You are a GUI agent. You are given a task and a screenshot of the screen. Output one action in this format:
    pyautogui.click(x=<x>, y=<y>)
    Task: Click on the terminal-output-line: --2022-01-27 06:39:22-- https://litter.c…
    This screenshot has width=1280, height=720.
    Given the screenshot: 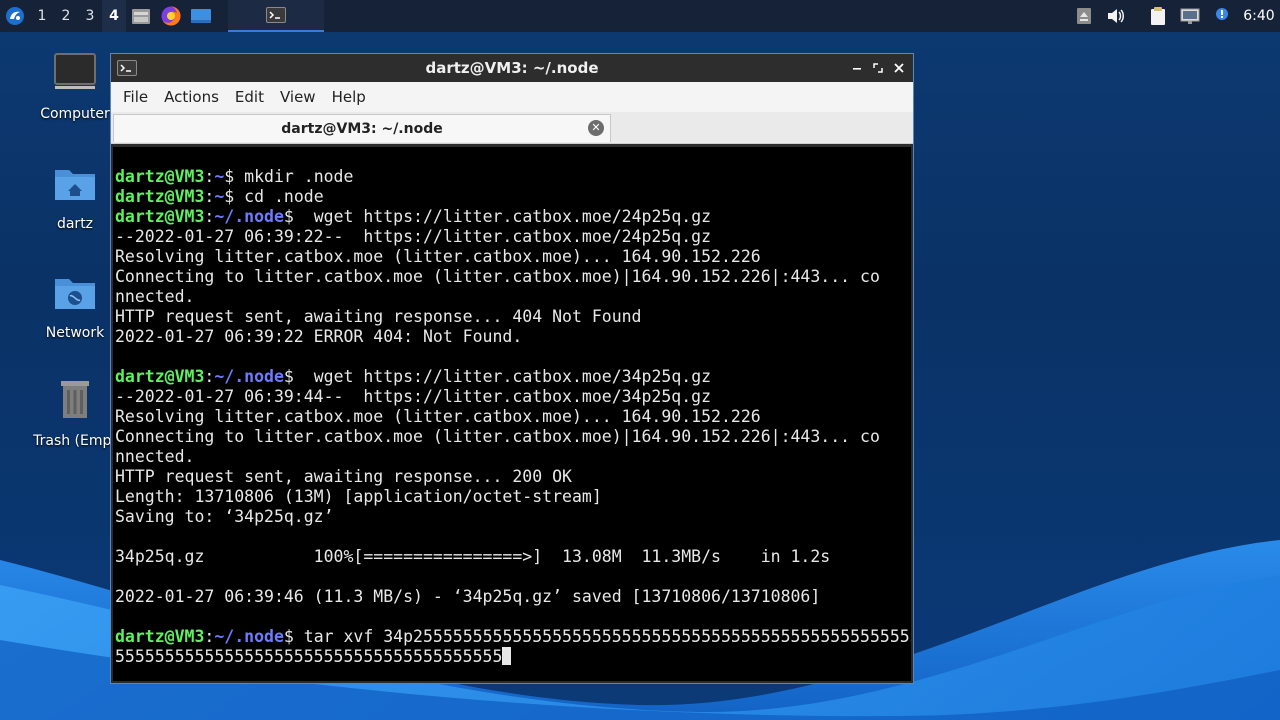 What is the action you would take?
    pyautogui.click(x=513, y=237)
    